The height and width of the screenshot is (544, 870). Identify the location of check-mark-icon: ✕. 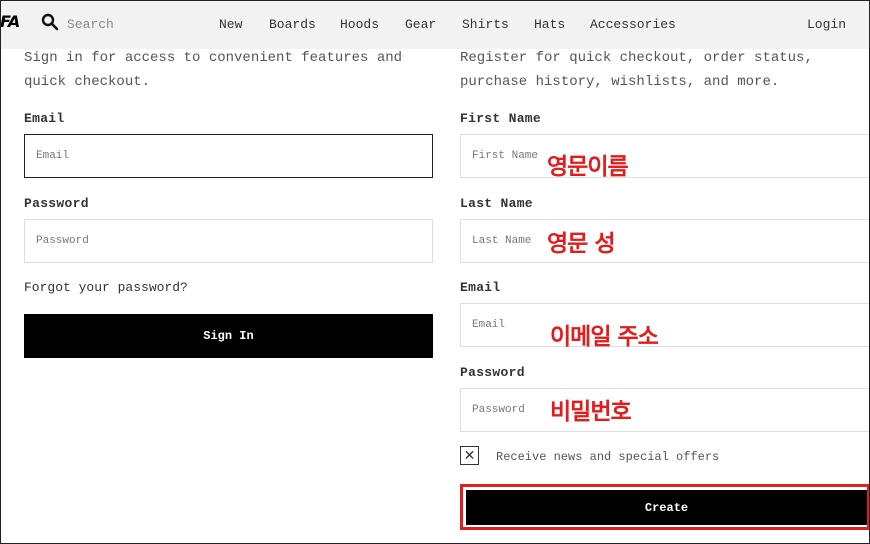
(469, 455).